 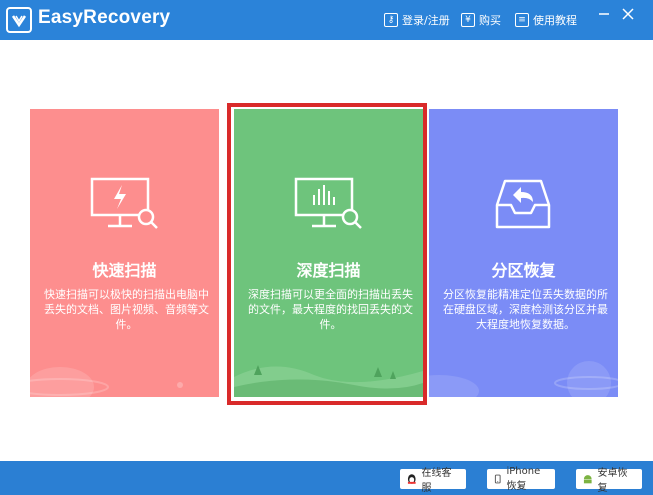 I want to click on close-button, so click(x=628, y=14).